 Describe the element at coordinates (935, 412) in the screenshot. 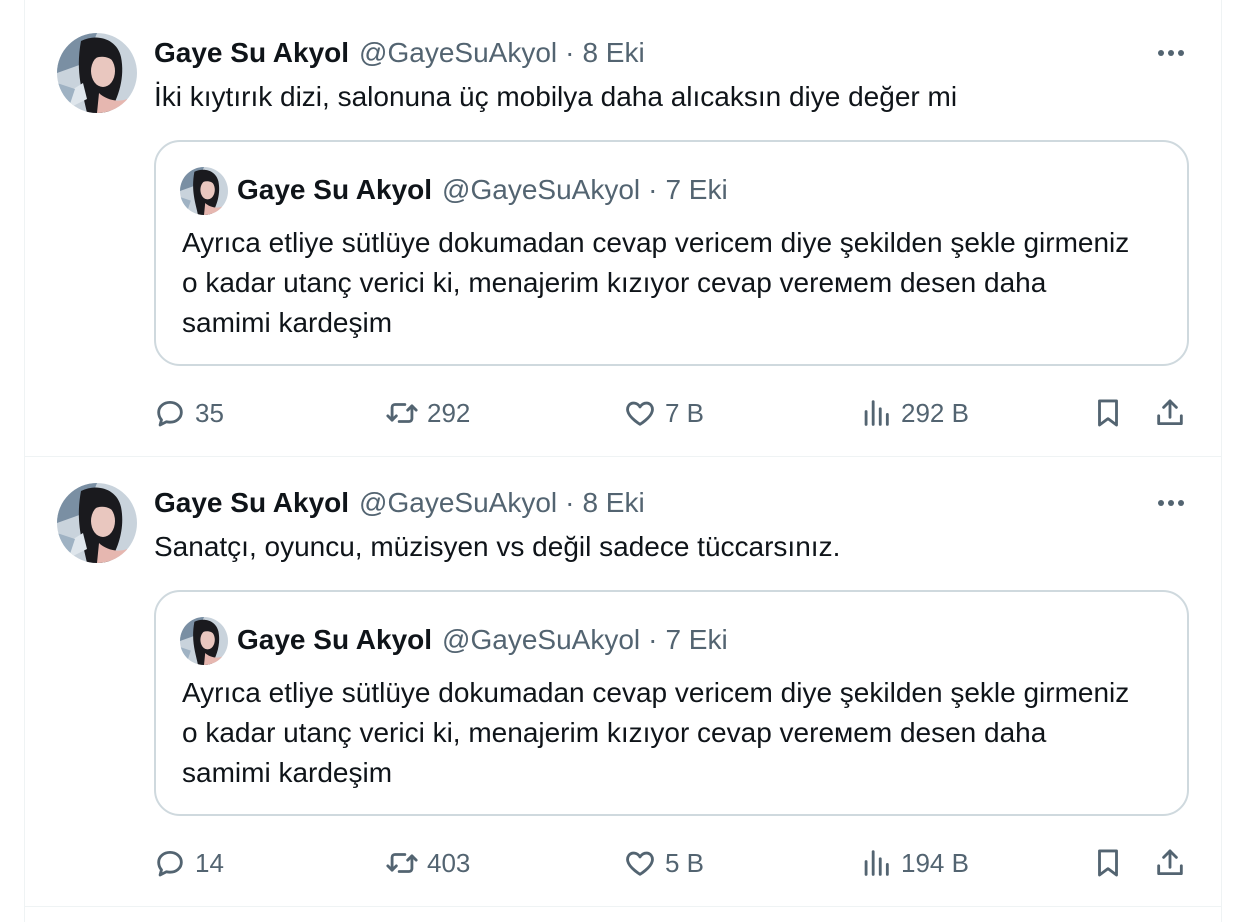

I see `views-count: 292 B` at that location.